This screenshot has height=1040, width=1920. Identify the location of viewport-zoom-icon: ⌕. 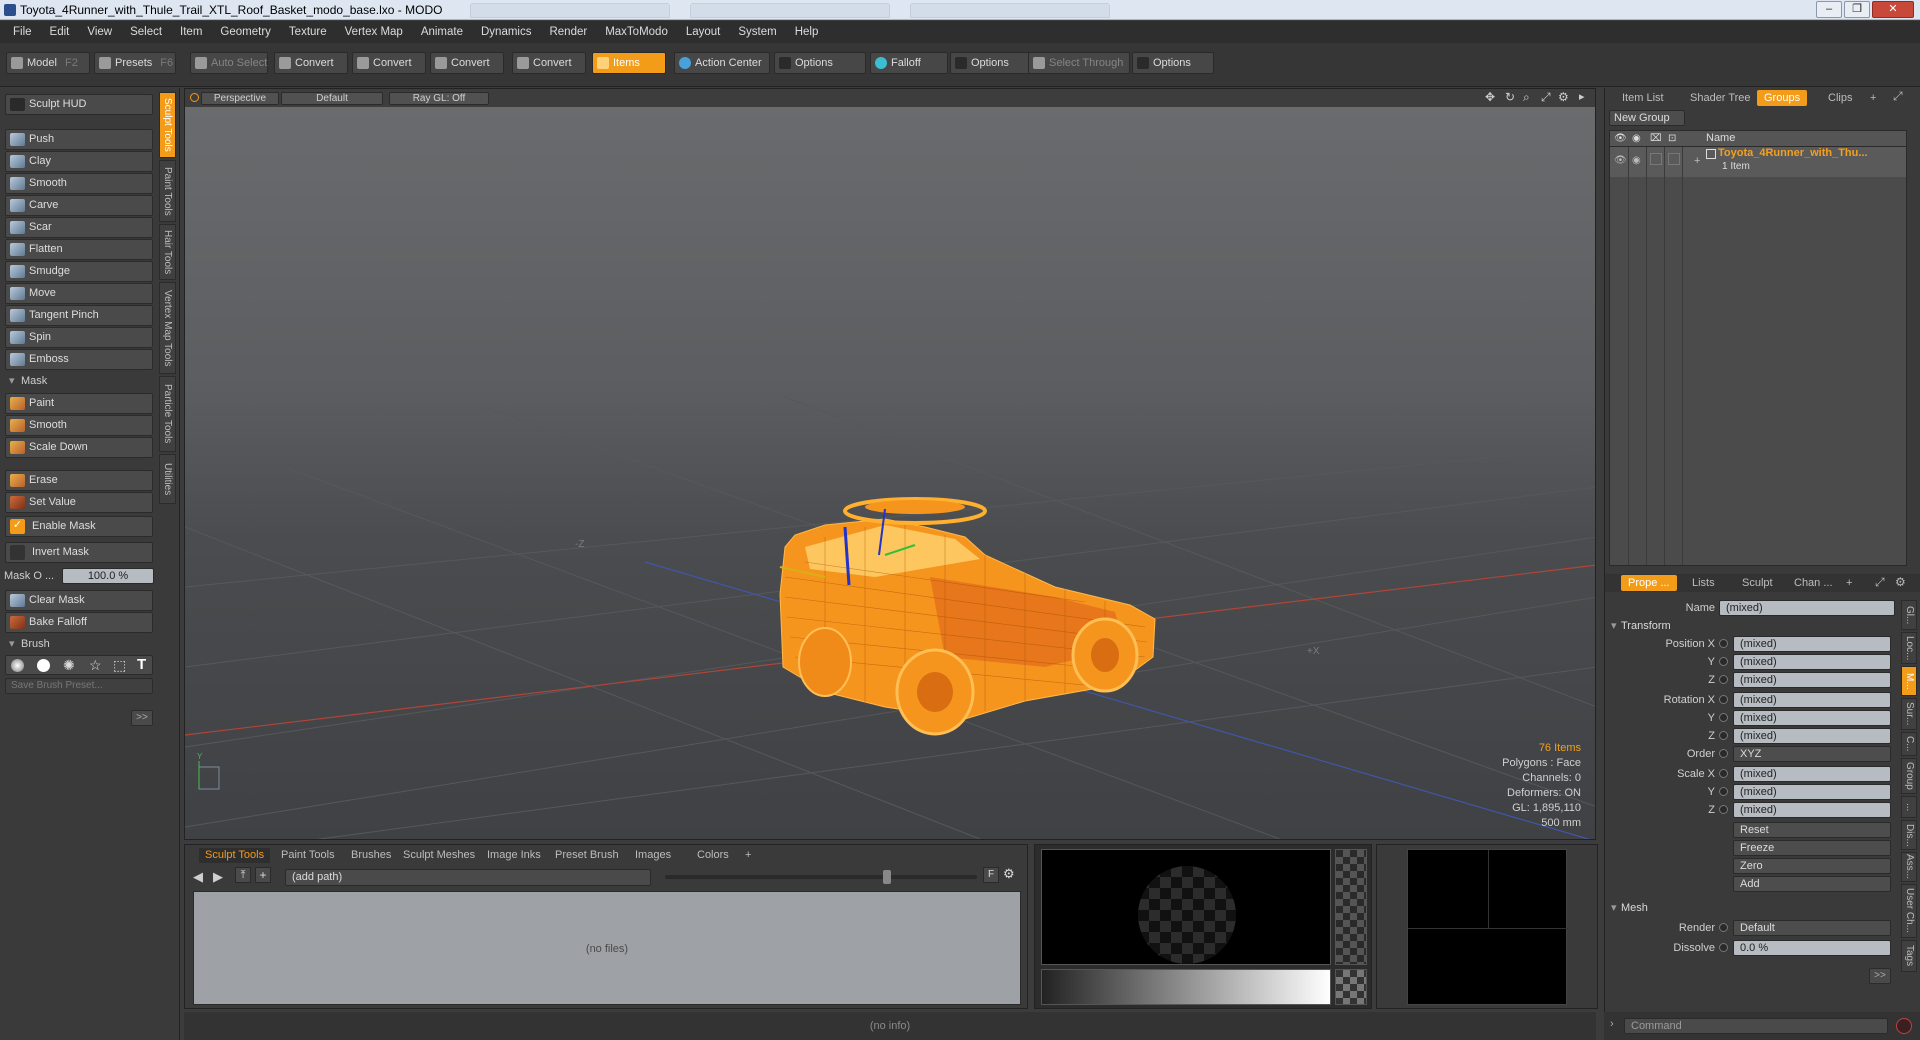
(1526, 97).